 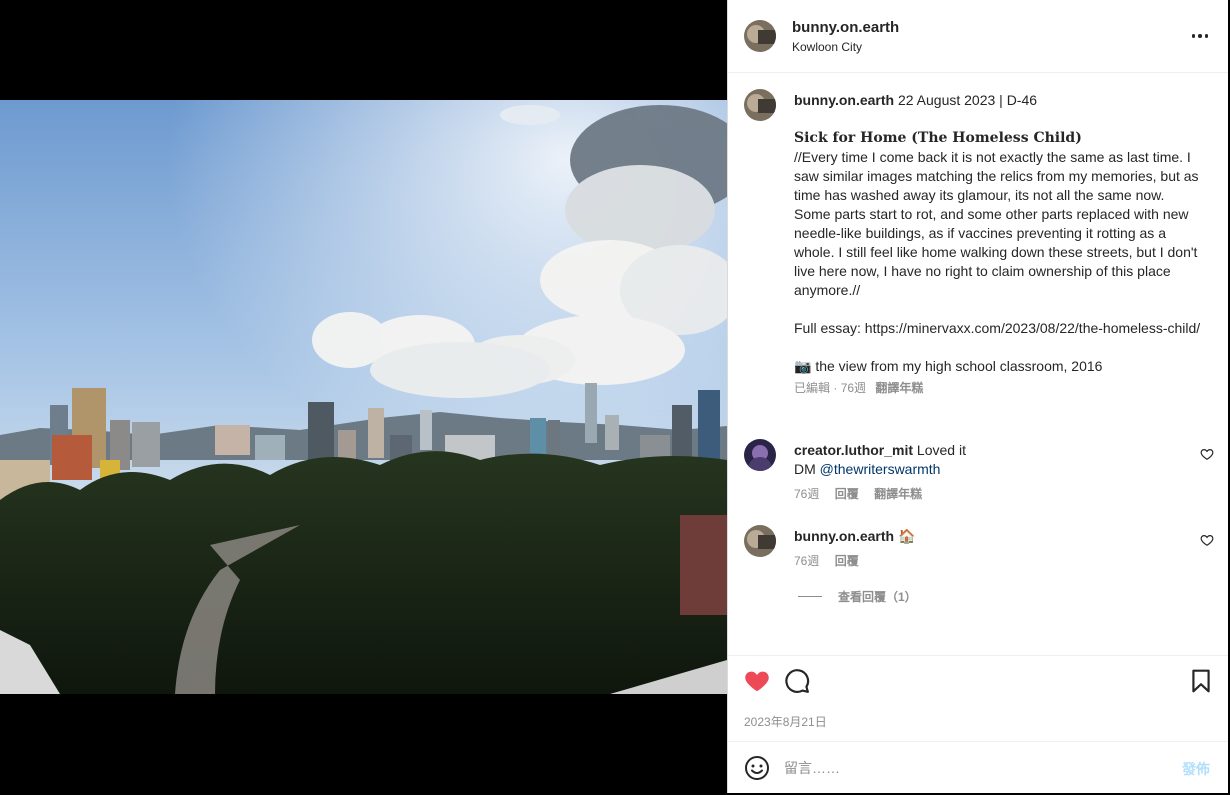 I want to click on post-header: bunny.on.earth Kowloon City, so click(x=978, y=36).